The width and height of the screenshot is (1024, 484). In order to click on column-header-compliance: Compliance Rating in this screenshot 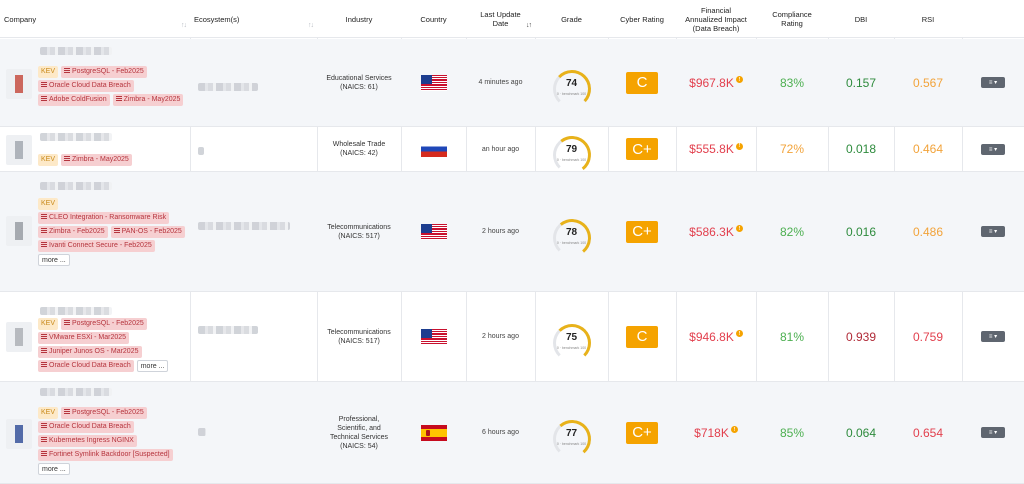, I will do `click(792, 19)`.